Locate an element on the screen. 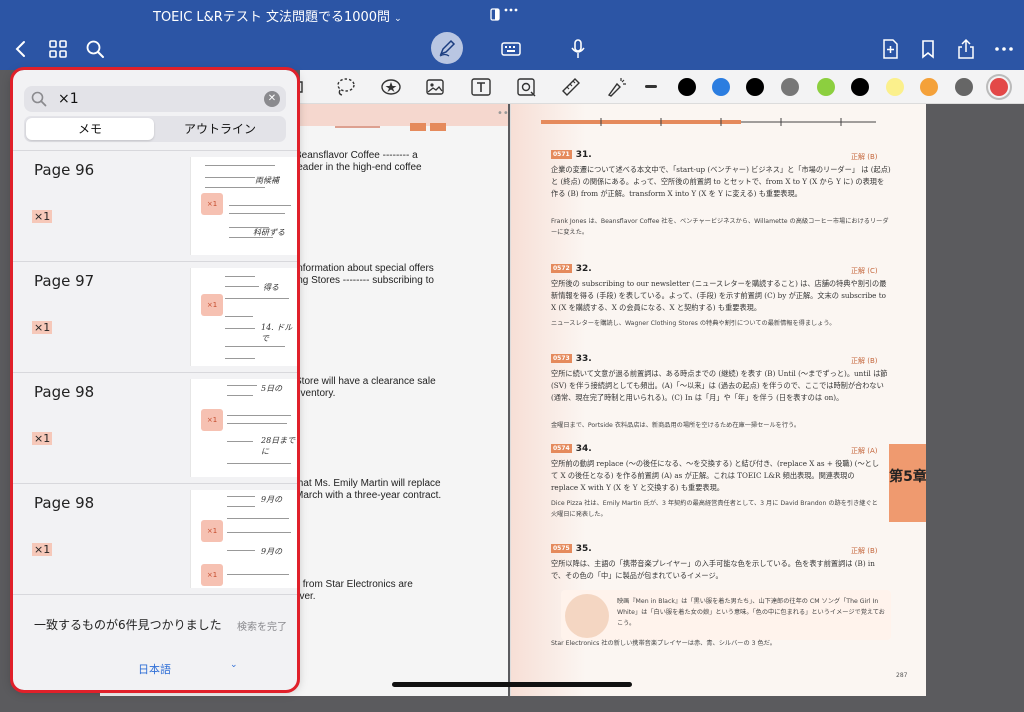 The image size is (1024, 712). ruler-icon is located at coordinates (571, 87).